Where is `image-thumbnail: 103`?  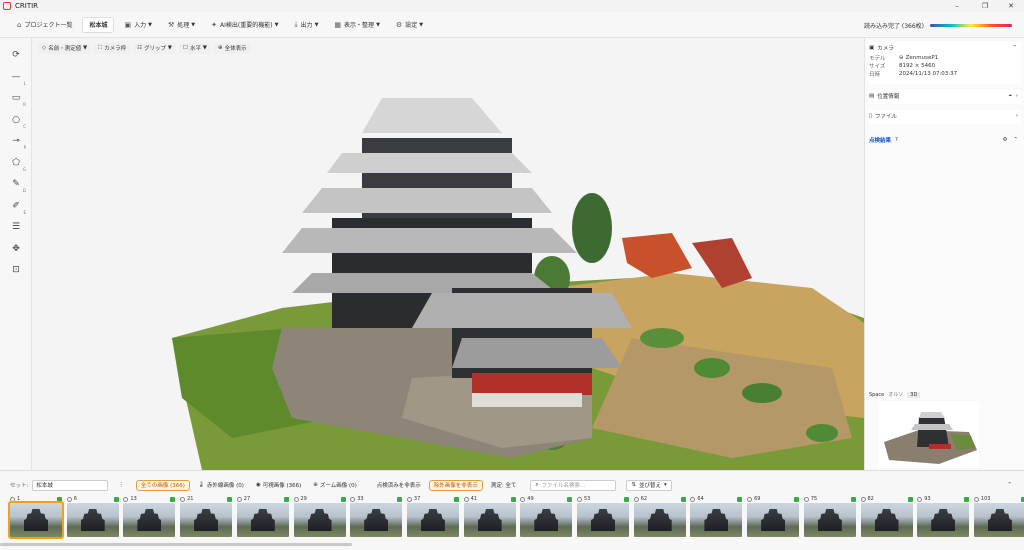 image-thumbnail: 103 is located at coordinates (998, 517).